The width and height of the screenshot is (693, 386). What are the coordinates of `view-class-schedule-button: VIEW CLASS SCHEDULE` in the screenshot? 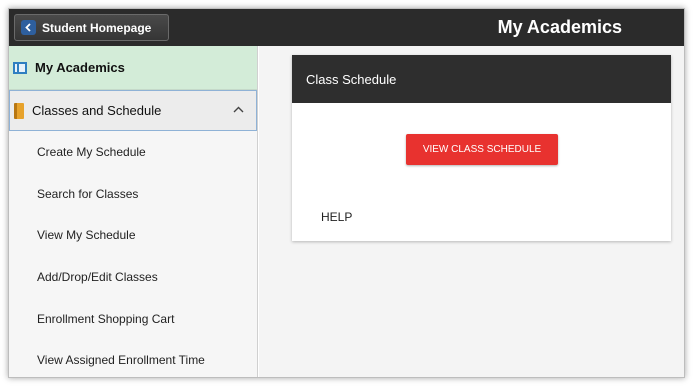 It's located at (482, 149).